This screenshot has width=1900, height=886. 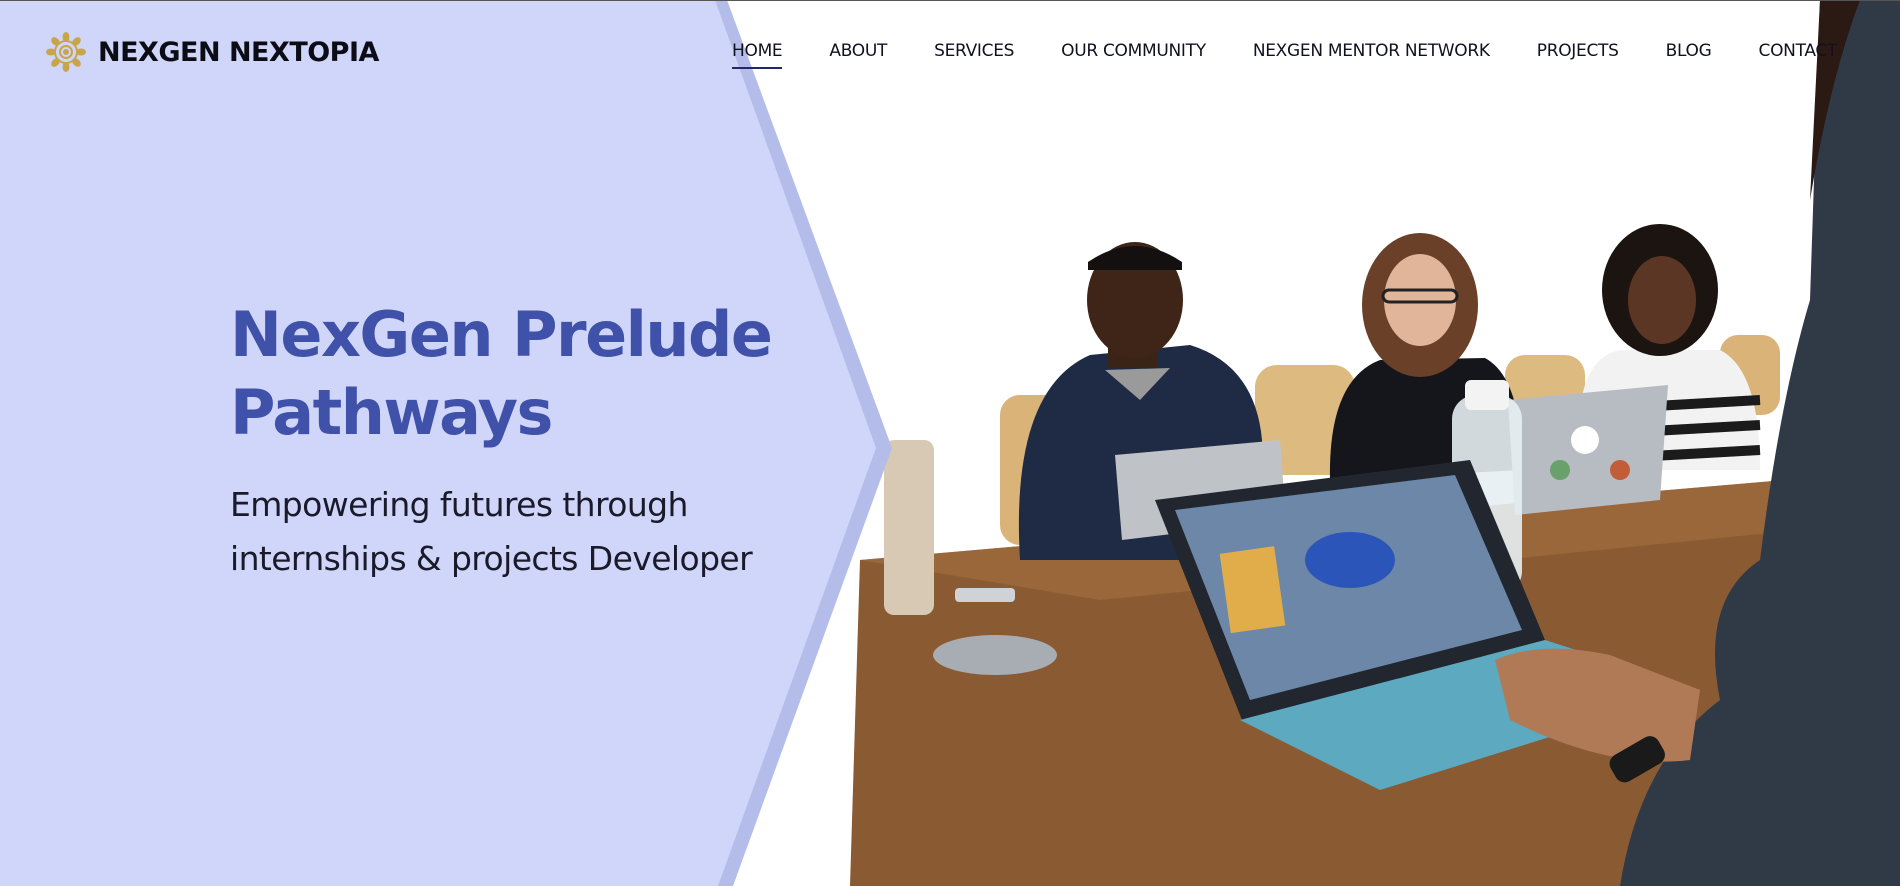 What do you see at coordinates (909, 527) in the screenshot?
I see `tumbler` at bounding box center [909, 527].